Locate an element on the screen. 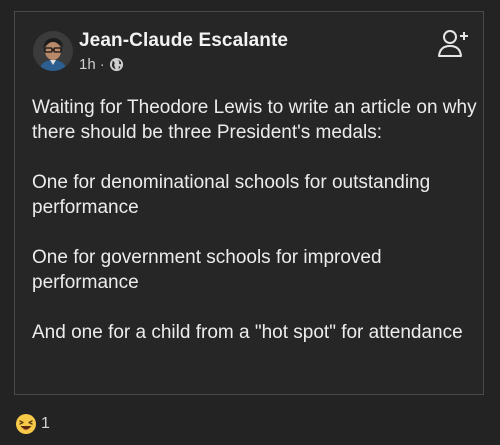  globe-icon is located at coordinates (116, 64).